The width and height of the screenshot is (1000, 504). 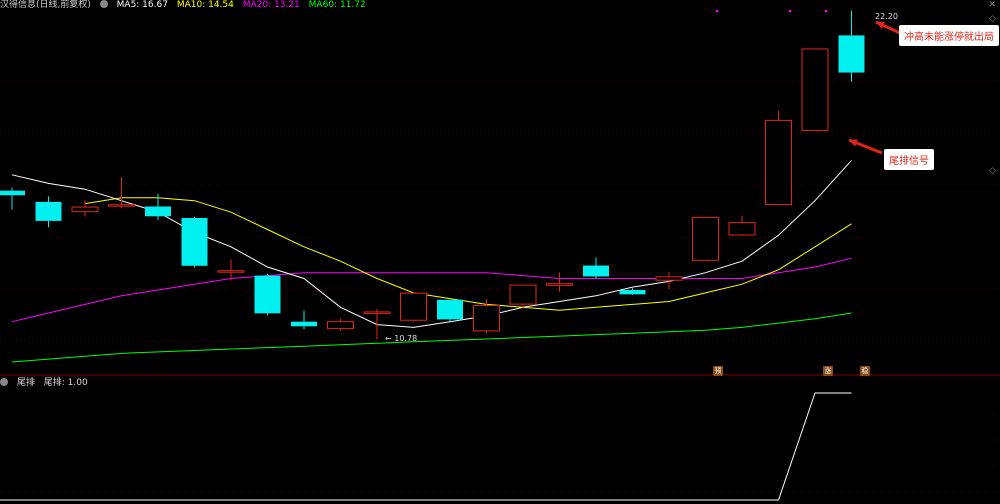 I want to click on callout-exit: 冲高未能涨停就出局, so click(x=949, y=35).